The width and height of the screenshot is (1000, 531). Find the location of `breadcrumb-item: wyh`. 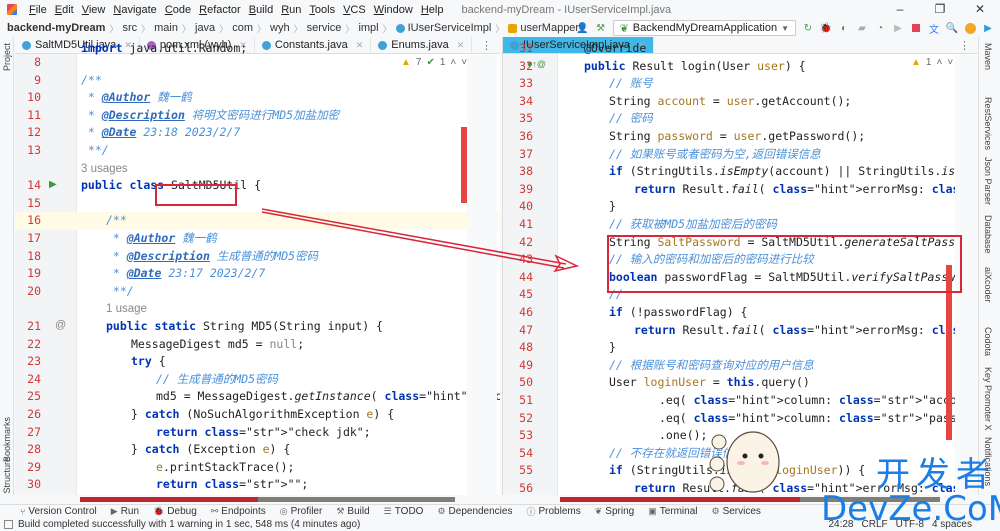

breadcrumb-item: wyh is located at coordinates (280, 28).